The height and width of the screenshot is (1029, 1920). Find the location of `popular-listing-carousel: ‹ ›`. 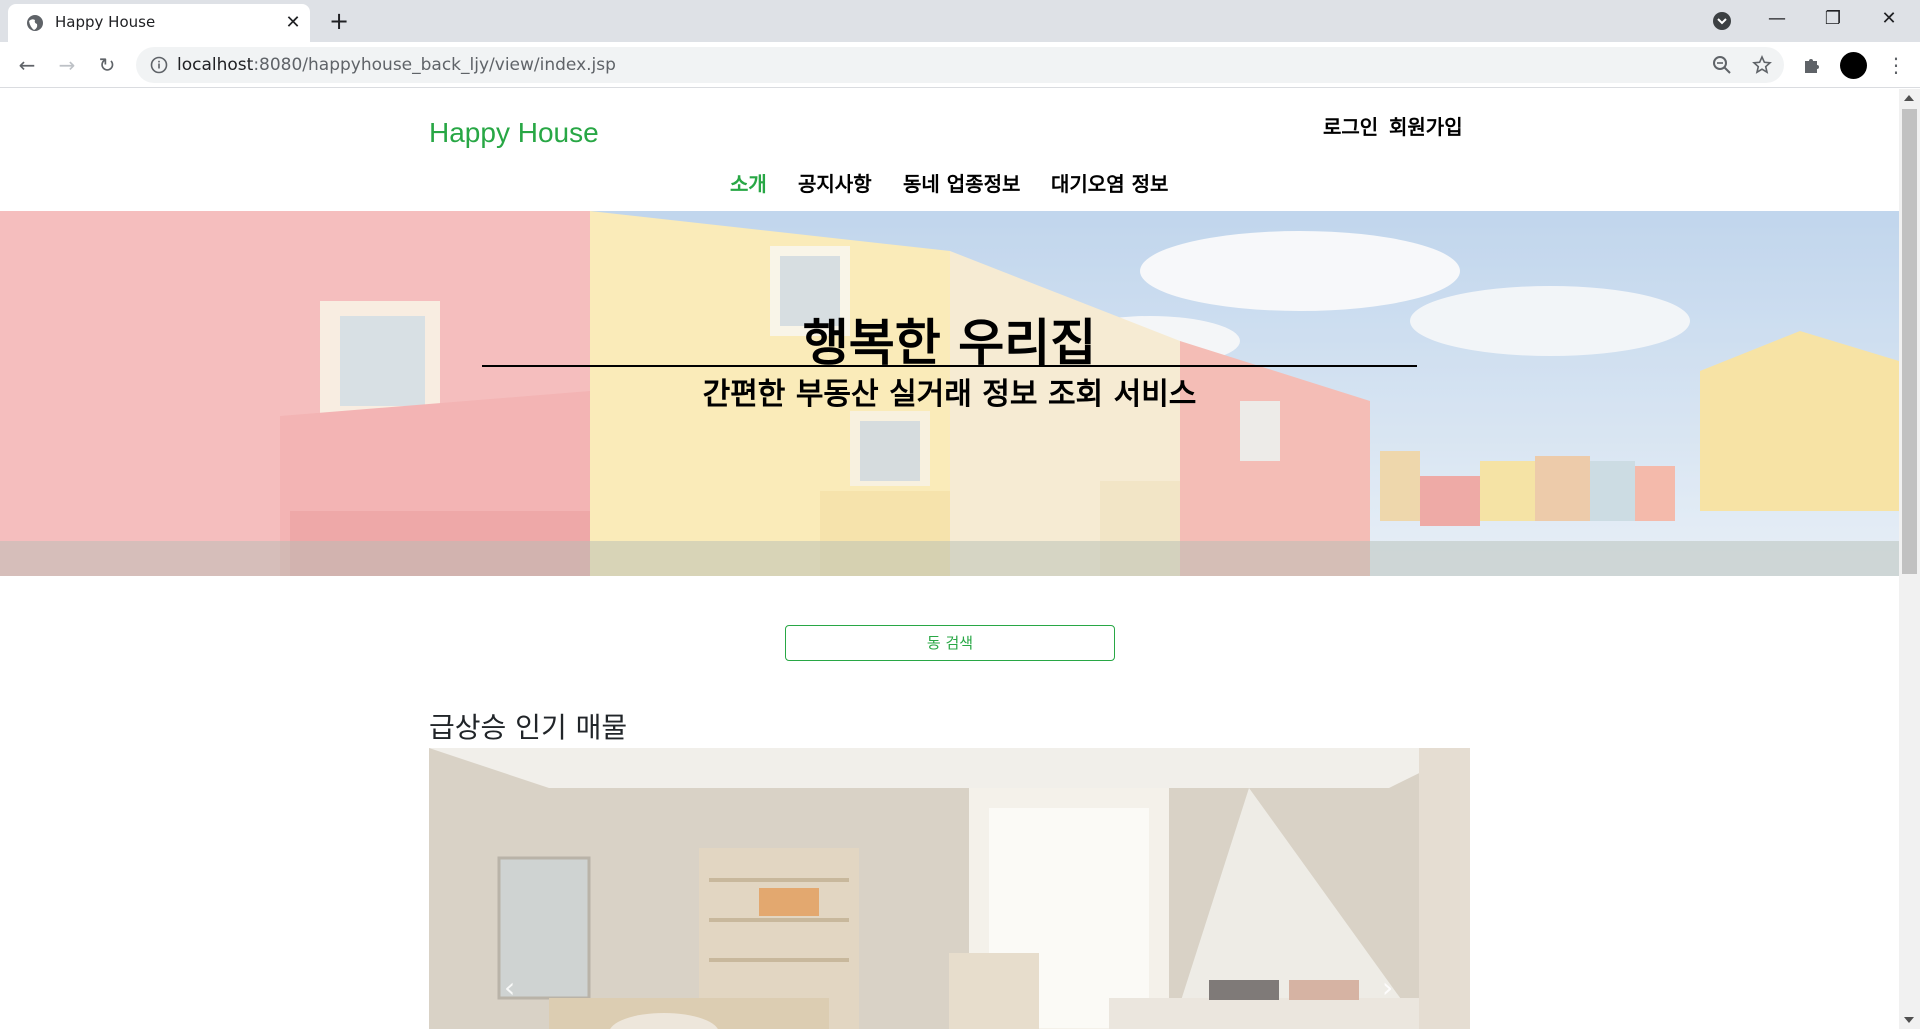

popular-listing-carousel: ‹ › is located at coordinates (949, 888).